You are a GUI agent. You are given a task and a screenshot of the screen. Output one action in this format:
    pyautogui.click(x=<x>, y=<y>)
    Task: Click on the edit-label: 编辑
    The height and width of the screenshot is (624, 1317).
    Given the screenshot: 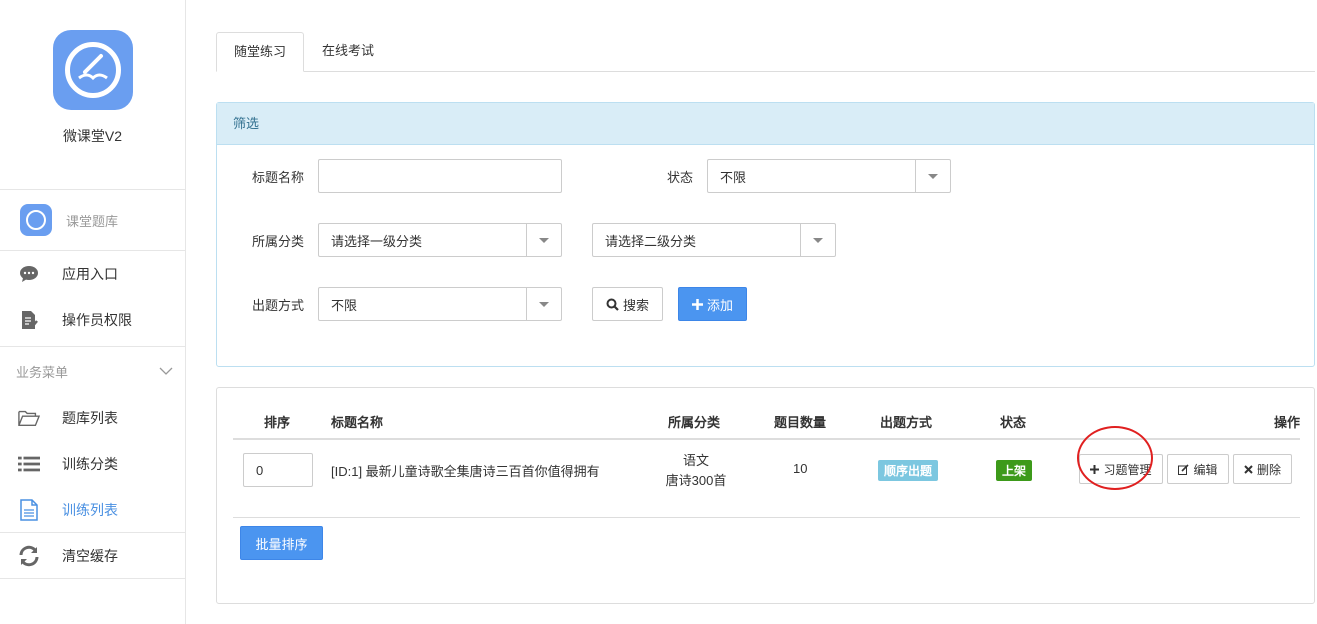 What is the action you would take?
    pyautogui.click(x=1205, y=469)
    